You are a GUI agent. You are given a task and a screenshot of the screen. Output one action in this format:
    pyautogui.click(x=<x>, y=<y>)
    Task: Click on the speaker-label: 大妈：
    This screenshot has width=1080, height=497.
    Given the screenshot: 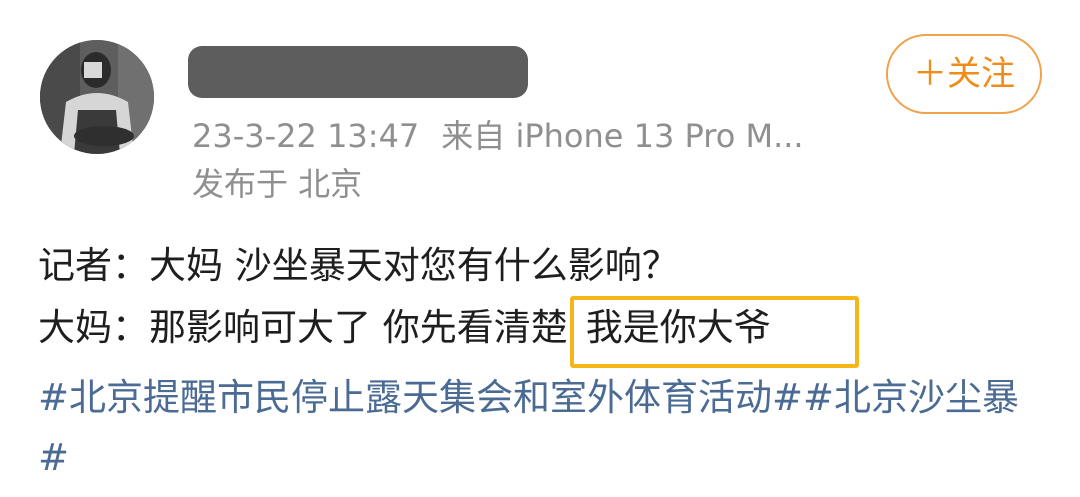 What is the action you would take?
    pyautogui.click(x=93, y=327)
    